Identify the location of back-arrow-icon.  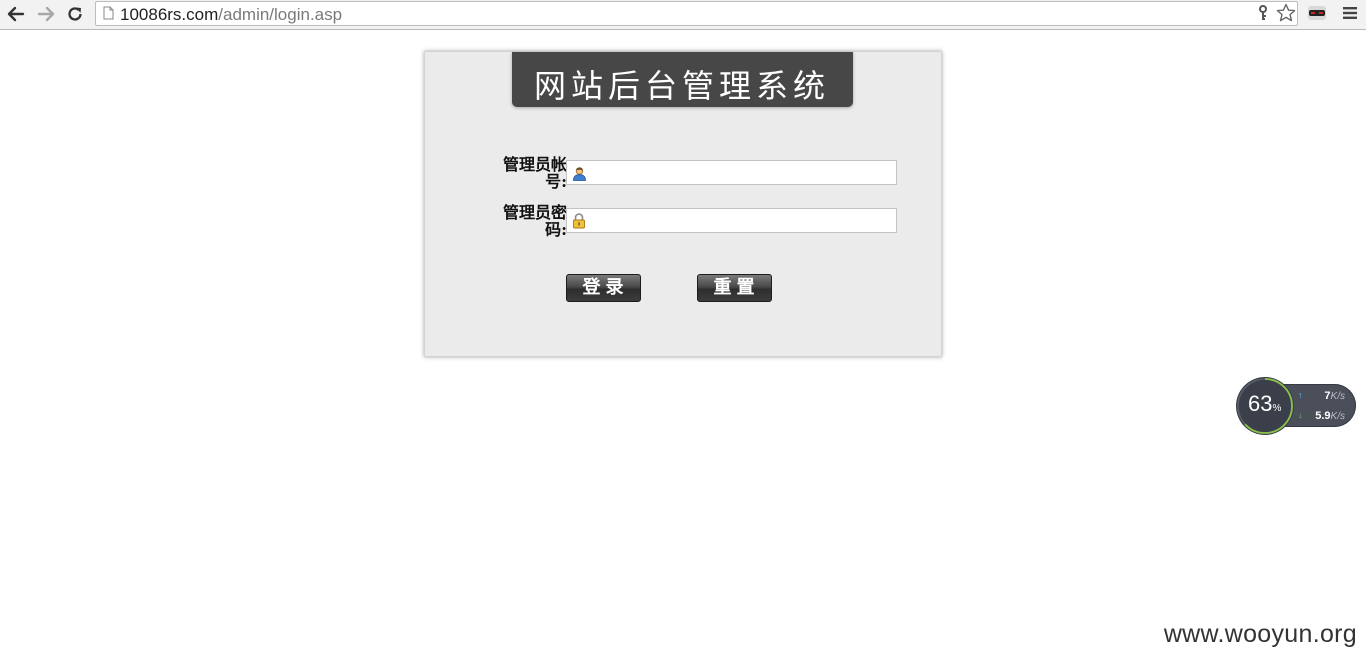
(16, 14).